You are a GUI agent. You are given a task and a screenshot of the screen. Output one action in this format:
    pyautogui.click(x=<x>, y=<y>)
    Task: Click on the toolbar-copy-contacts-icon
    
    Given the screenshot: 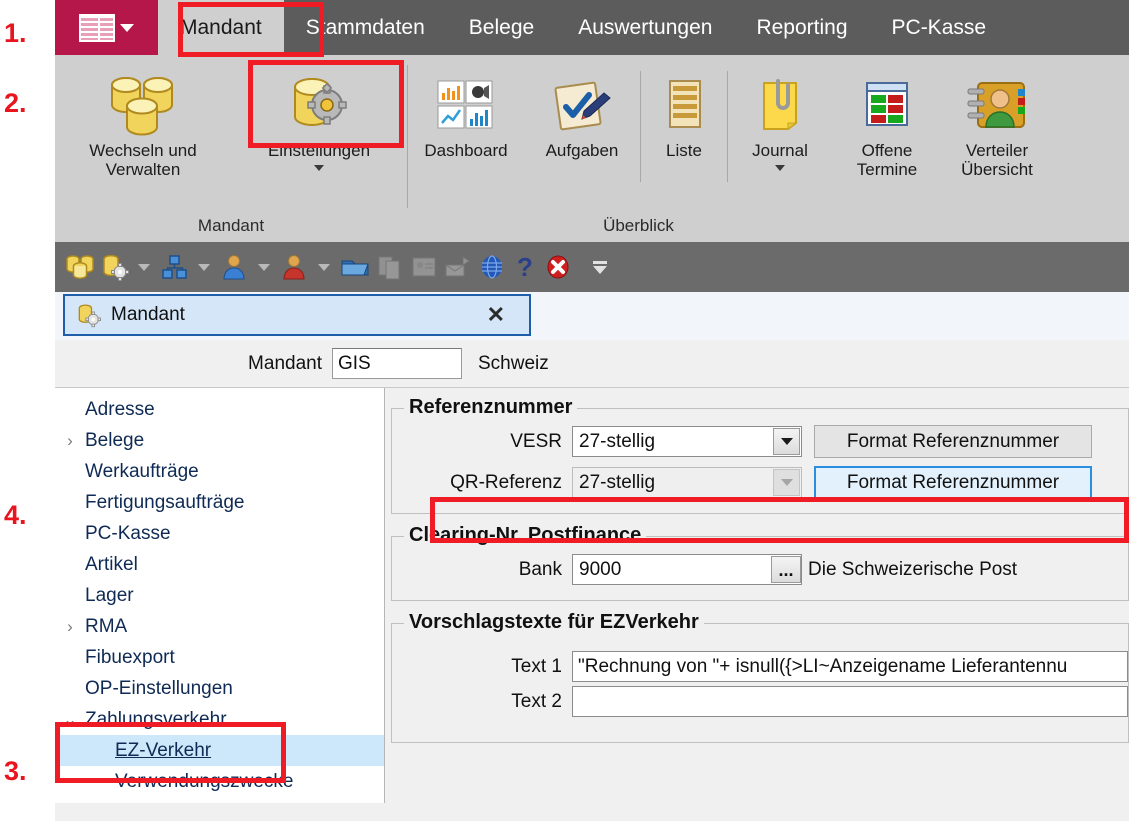 What is the action you would take?
    pyautogui.click(x=390, y=267)
    